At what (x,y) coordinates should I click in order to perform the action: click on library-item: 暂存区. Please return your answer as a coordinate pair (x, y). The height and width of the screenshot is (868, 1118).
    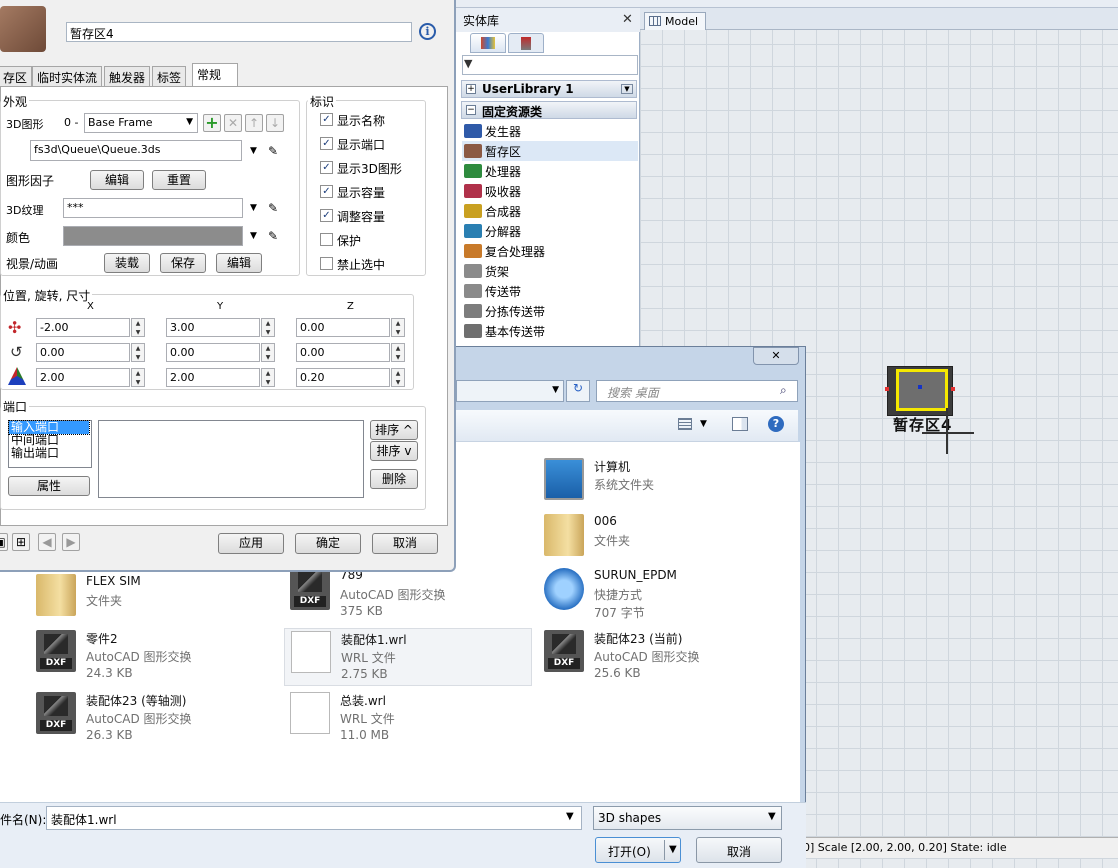
    Looking at the image, I should click on (550, 151).